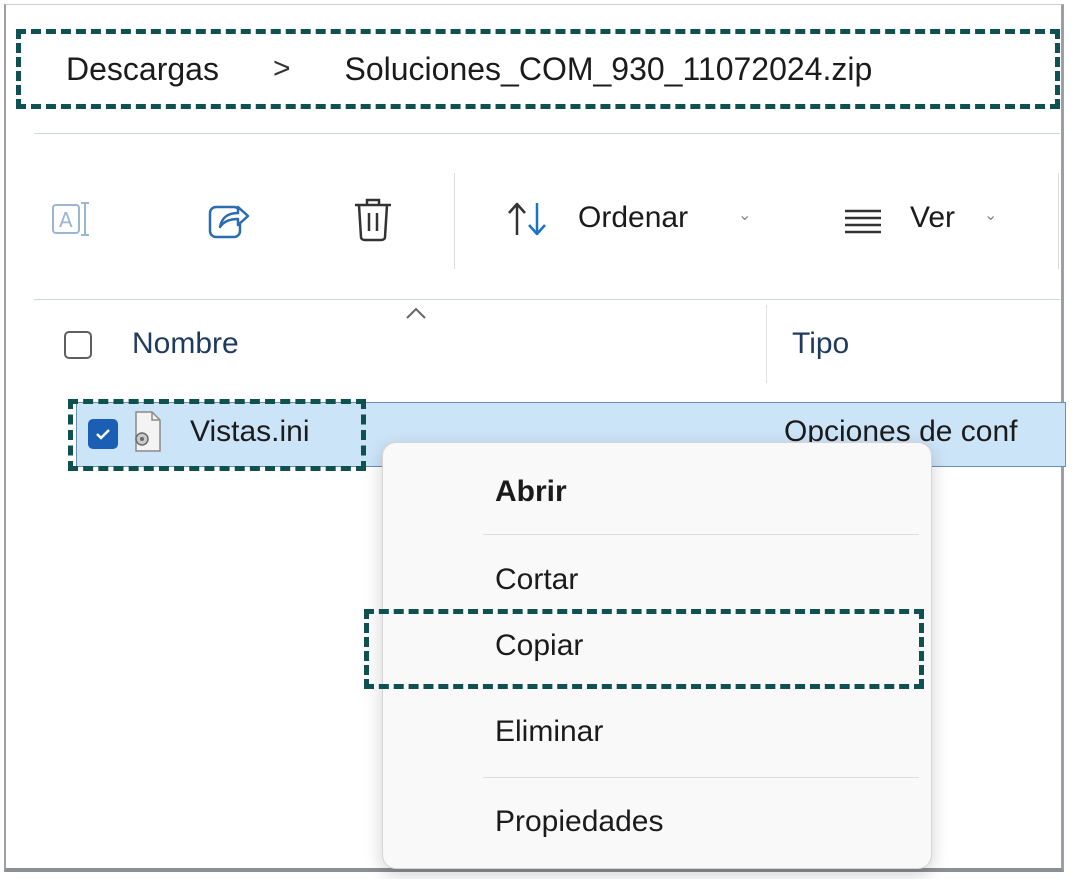  I want to click on column-header-type: Tipo, so click(820, 344).